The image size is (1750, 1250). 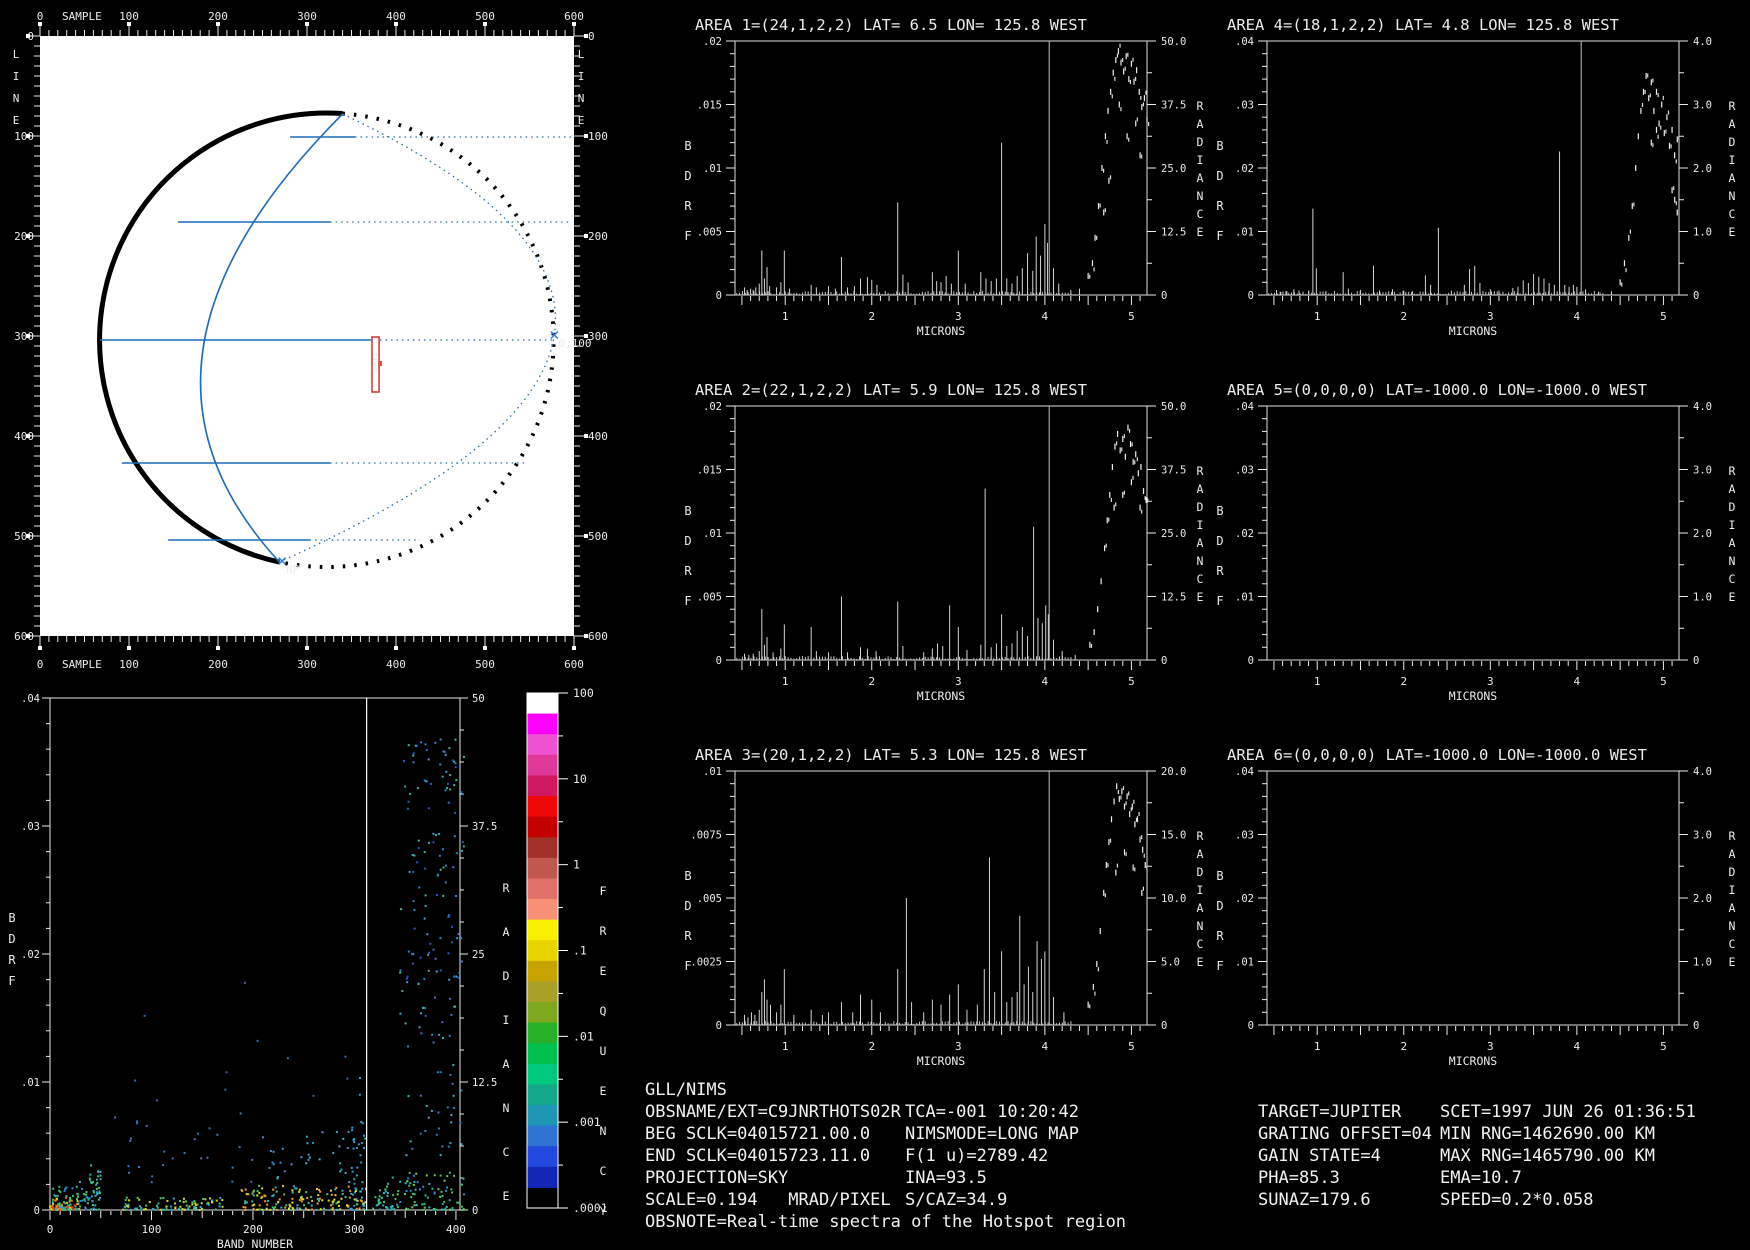 I want to click on svg-text: 3, so click(x=1490, y=1046).